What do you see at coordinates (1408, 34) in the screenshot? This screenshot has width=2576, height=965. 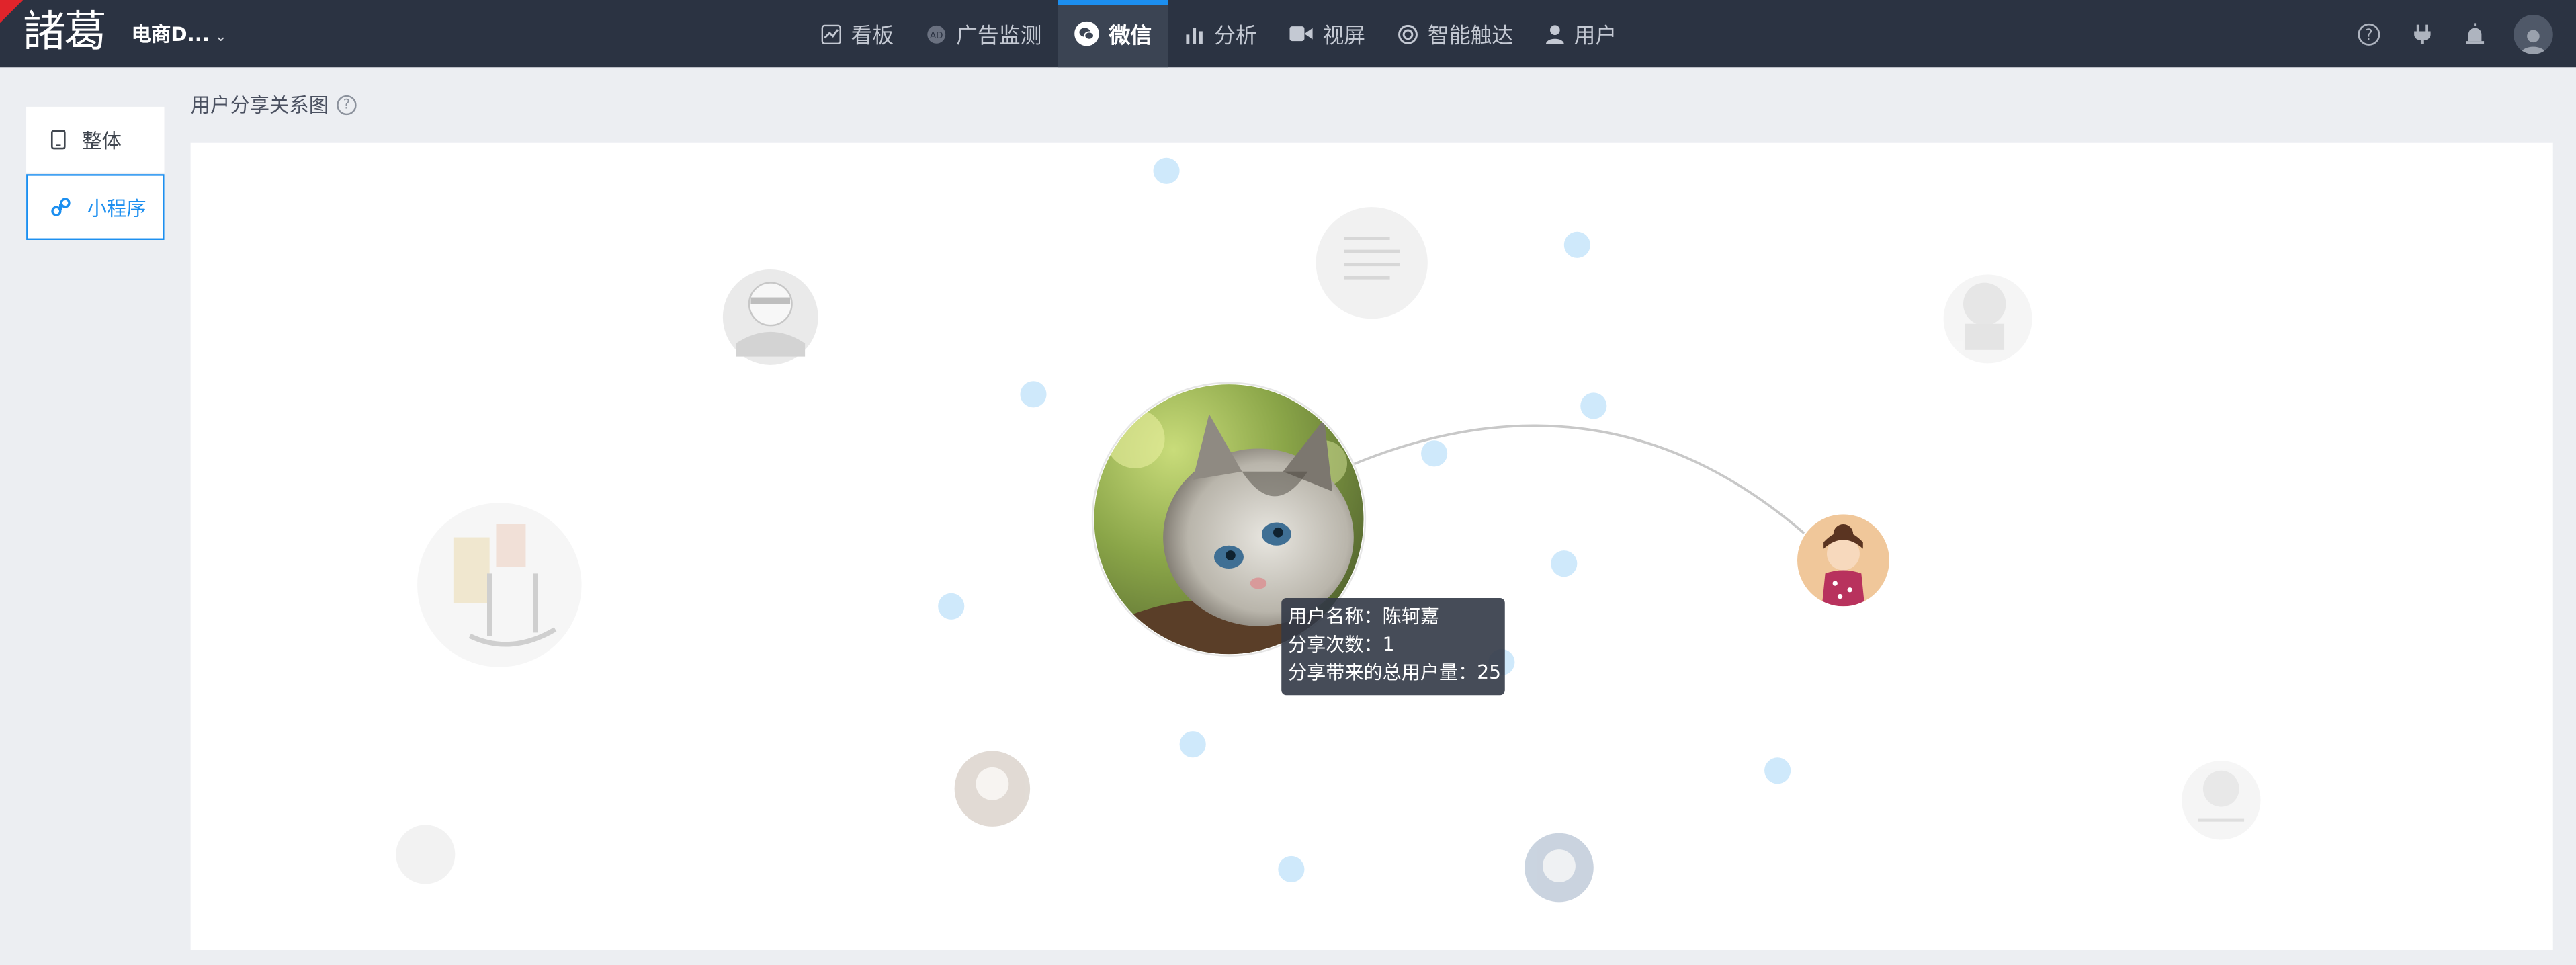 I see `target-icon` at bounding box center [1408, 34].